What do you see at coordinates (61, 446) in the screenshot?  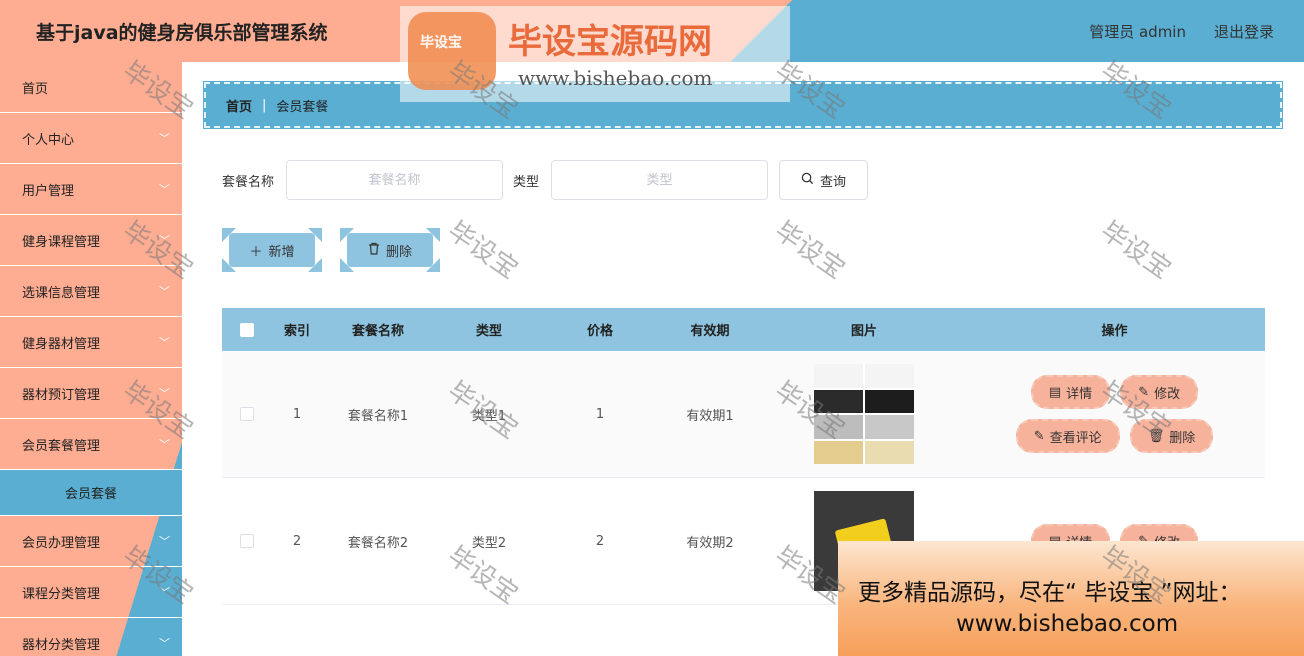 I see `sidebar-item-label: 会员套餐管理` at bounding box center [61, 446].